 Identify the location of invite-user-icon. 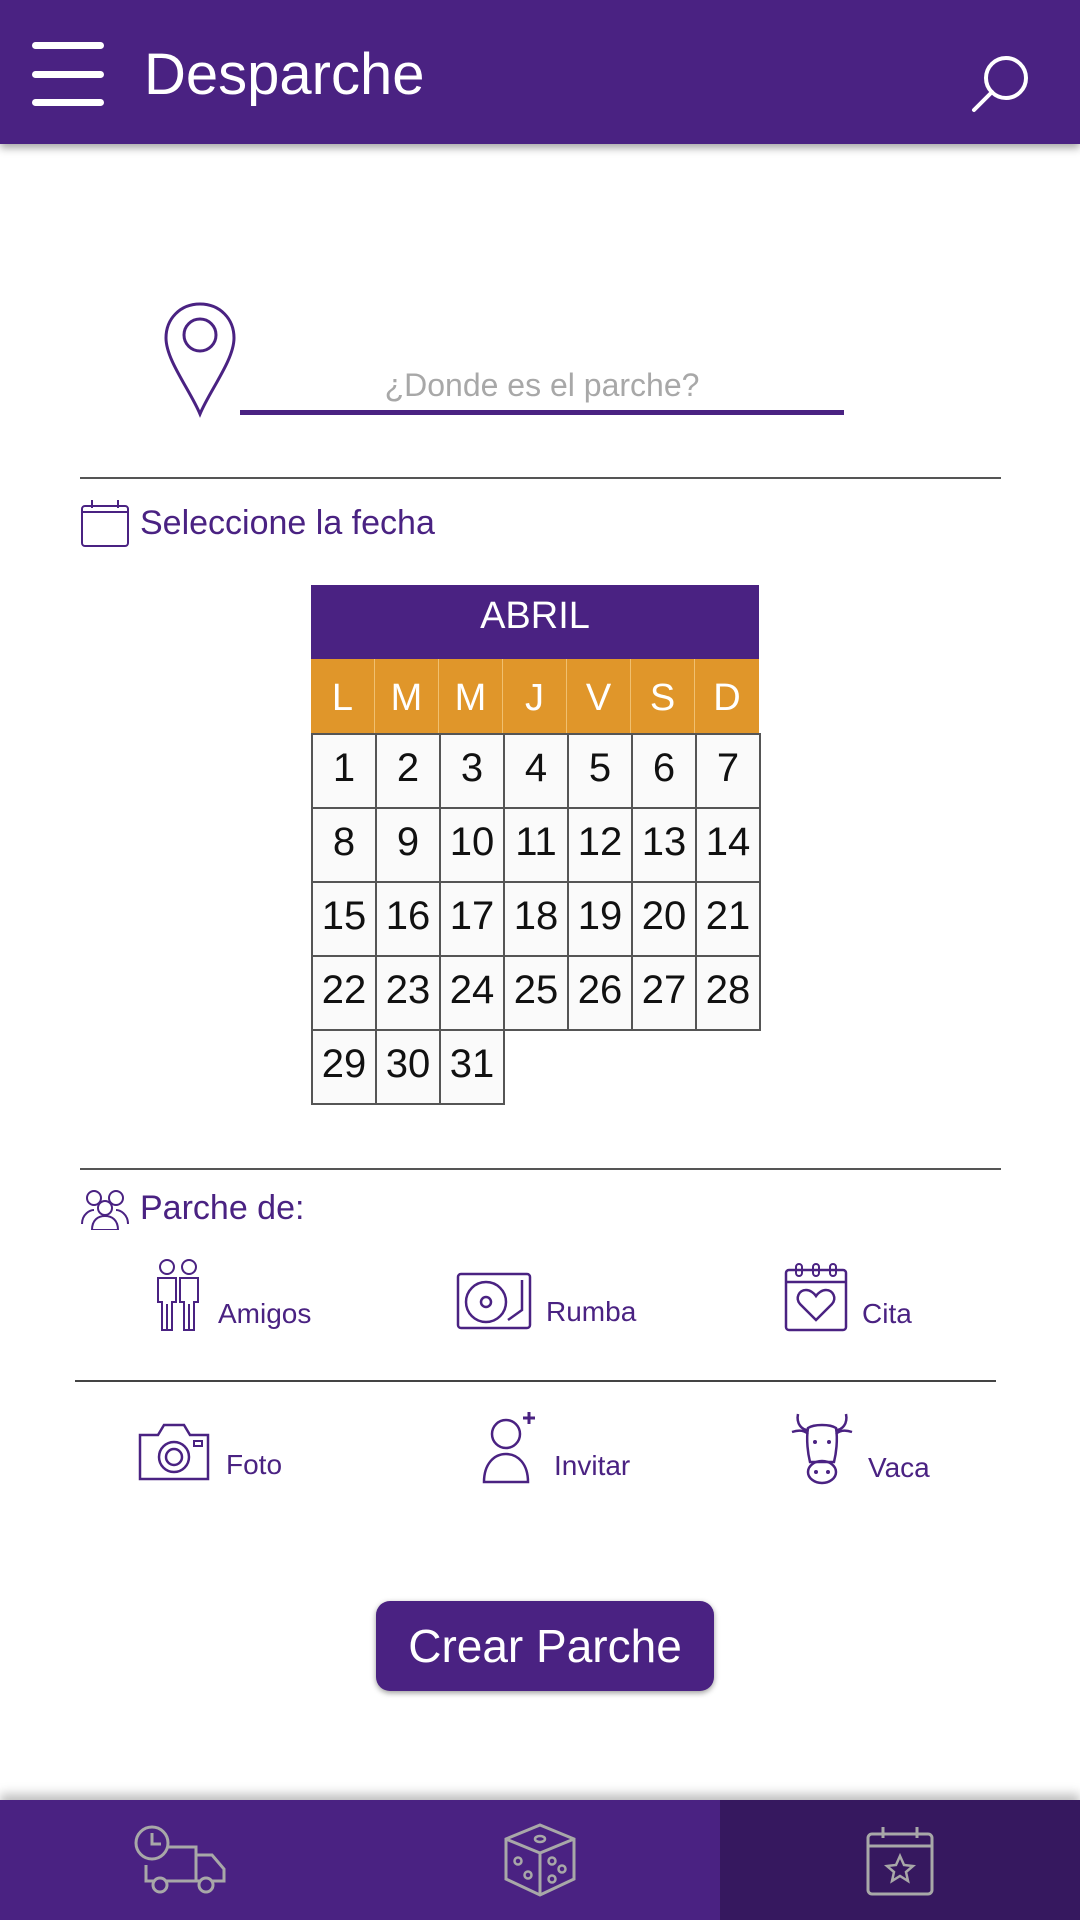
(508, 1448).